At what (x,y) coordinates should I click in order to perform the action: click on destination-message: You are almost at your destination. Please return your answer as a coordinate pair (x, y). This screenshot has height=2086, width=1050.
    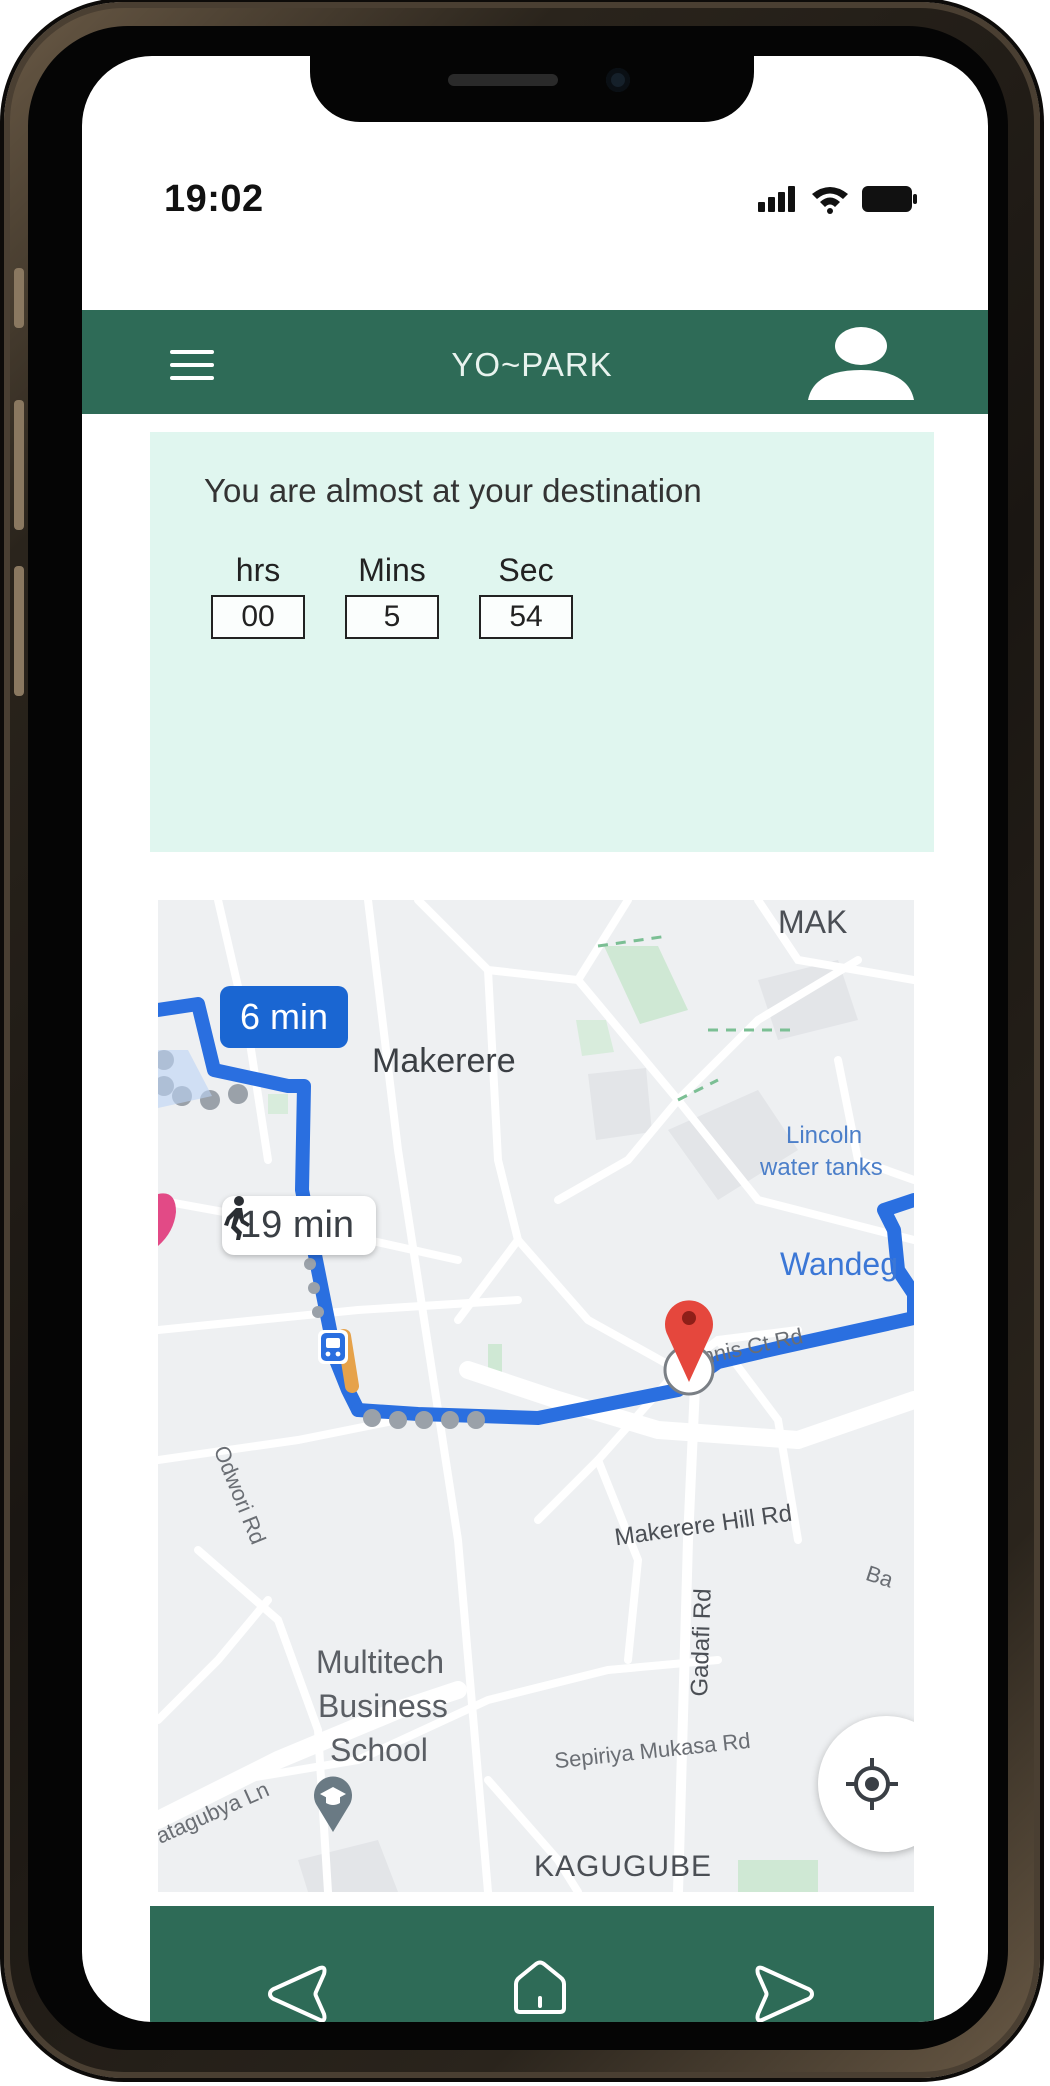
    Looking at the image, I should click on (453, 490).